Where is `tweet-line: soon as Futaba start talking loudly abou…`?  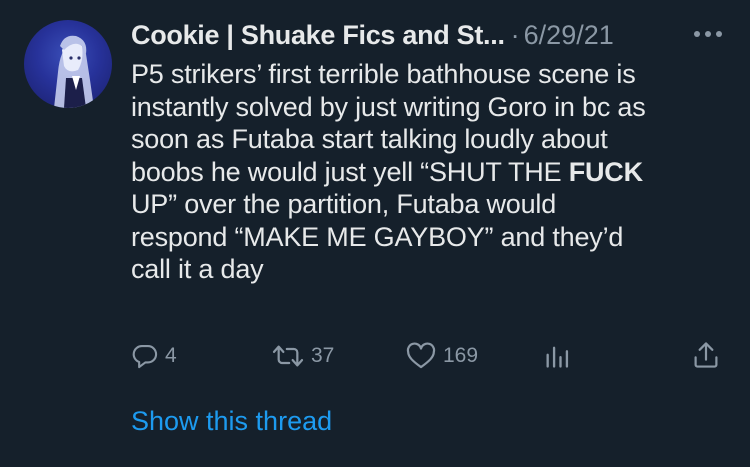
tweet-line: soon as Futaba start talking loudly abou… is located at coordinates (431, 139).